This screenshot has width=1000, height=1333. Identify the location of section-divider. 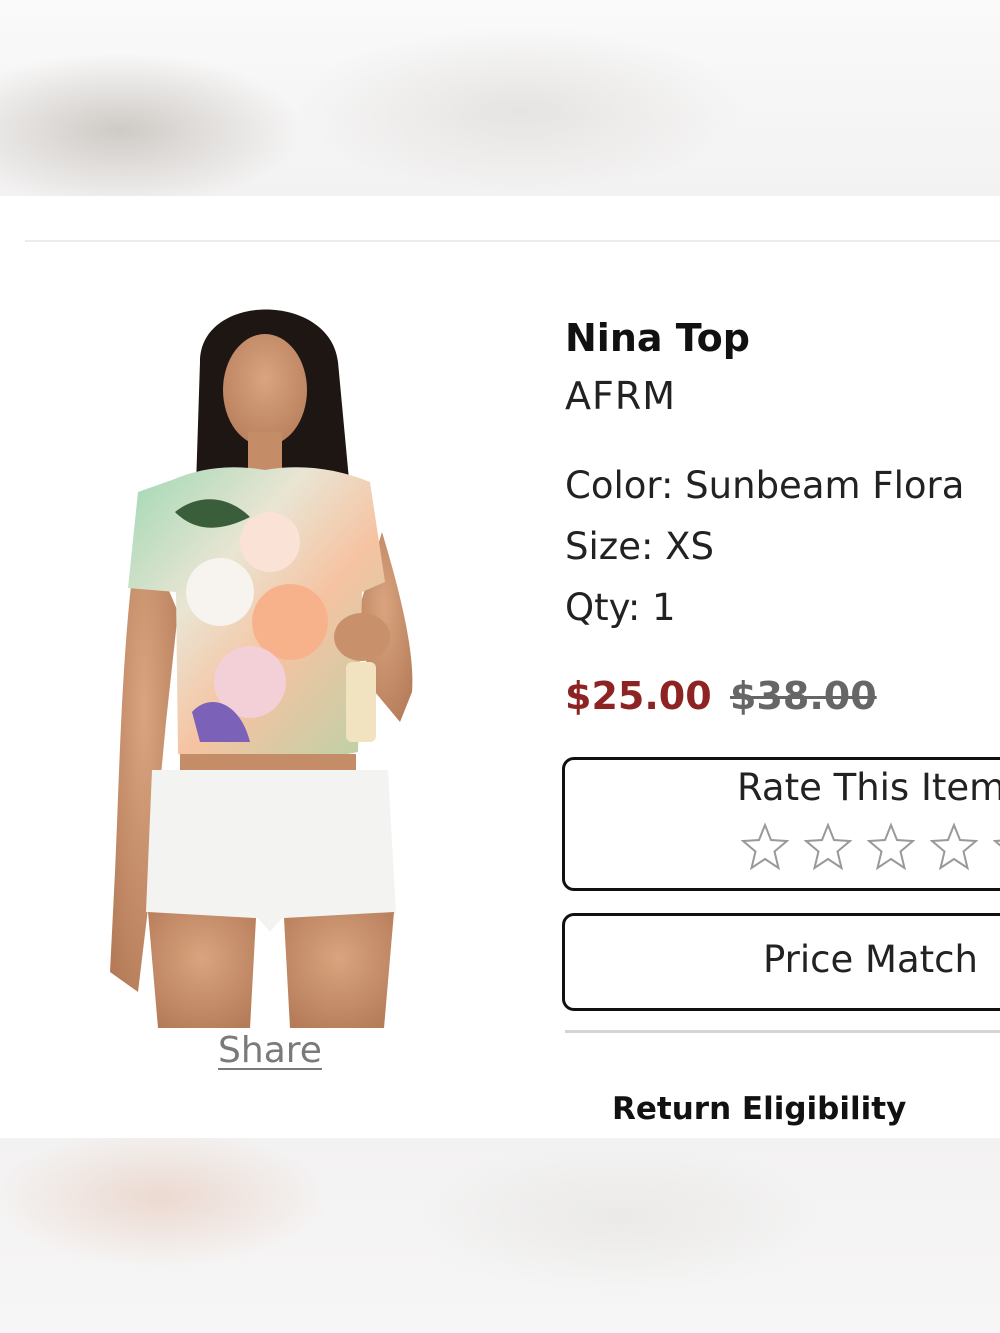
(782, 1031).